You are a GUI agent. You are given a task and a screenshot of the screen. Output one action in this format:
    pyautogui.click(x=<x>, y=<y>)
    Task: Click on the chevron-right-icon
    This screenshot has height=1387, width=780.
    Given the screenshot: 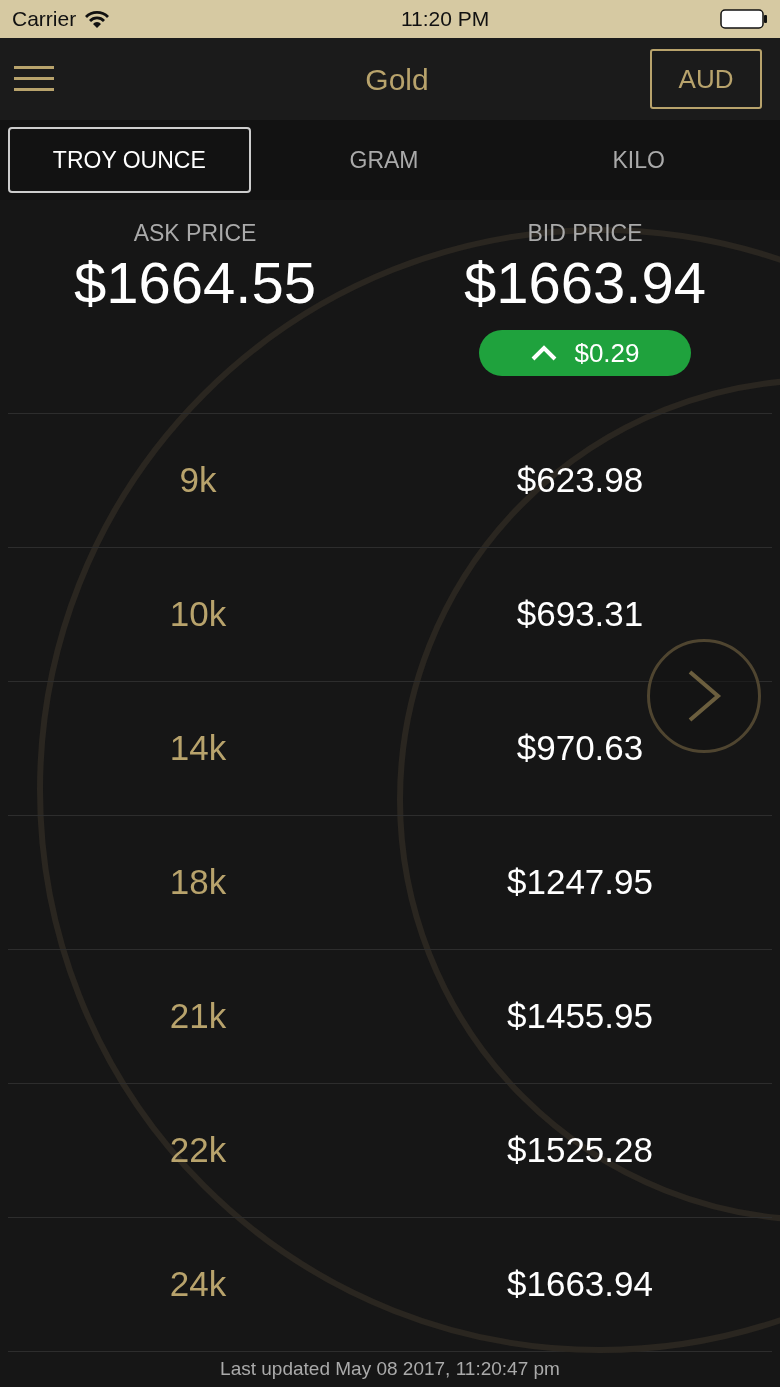 What is the action you would take?
    pyautogui.click(x=704, y=696)
    